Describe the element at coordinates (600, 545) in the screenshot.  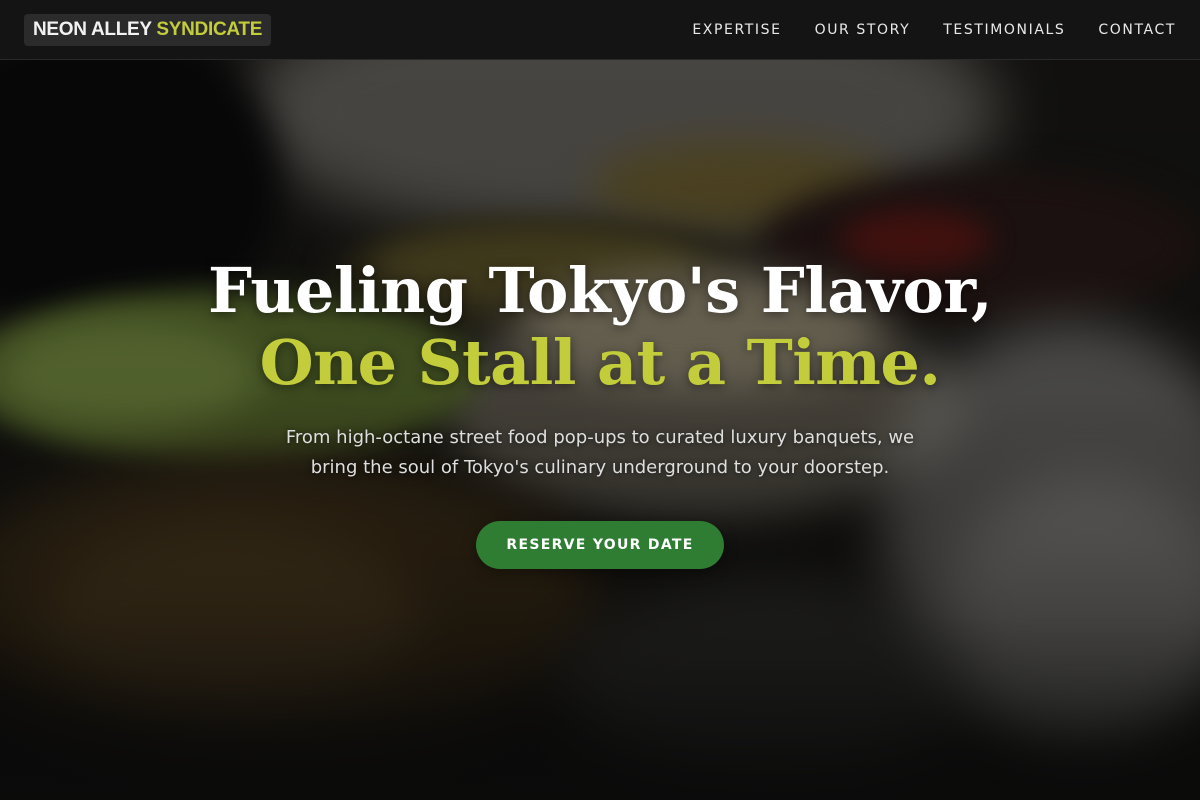
I see `reserve-date-button: RESERVE YOUR DATE` at that location.